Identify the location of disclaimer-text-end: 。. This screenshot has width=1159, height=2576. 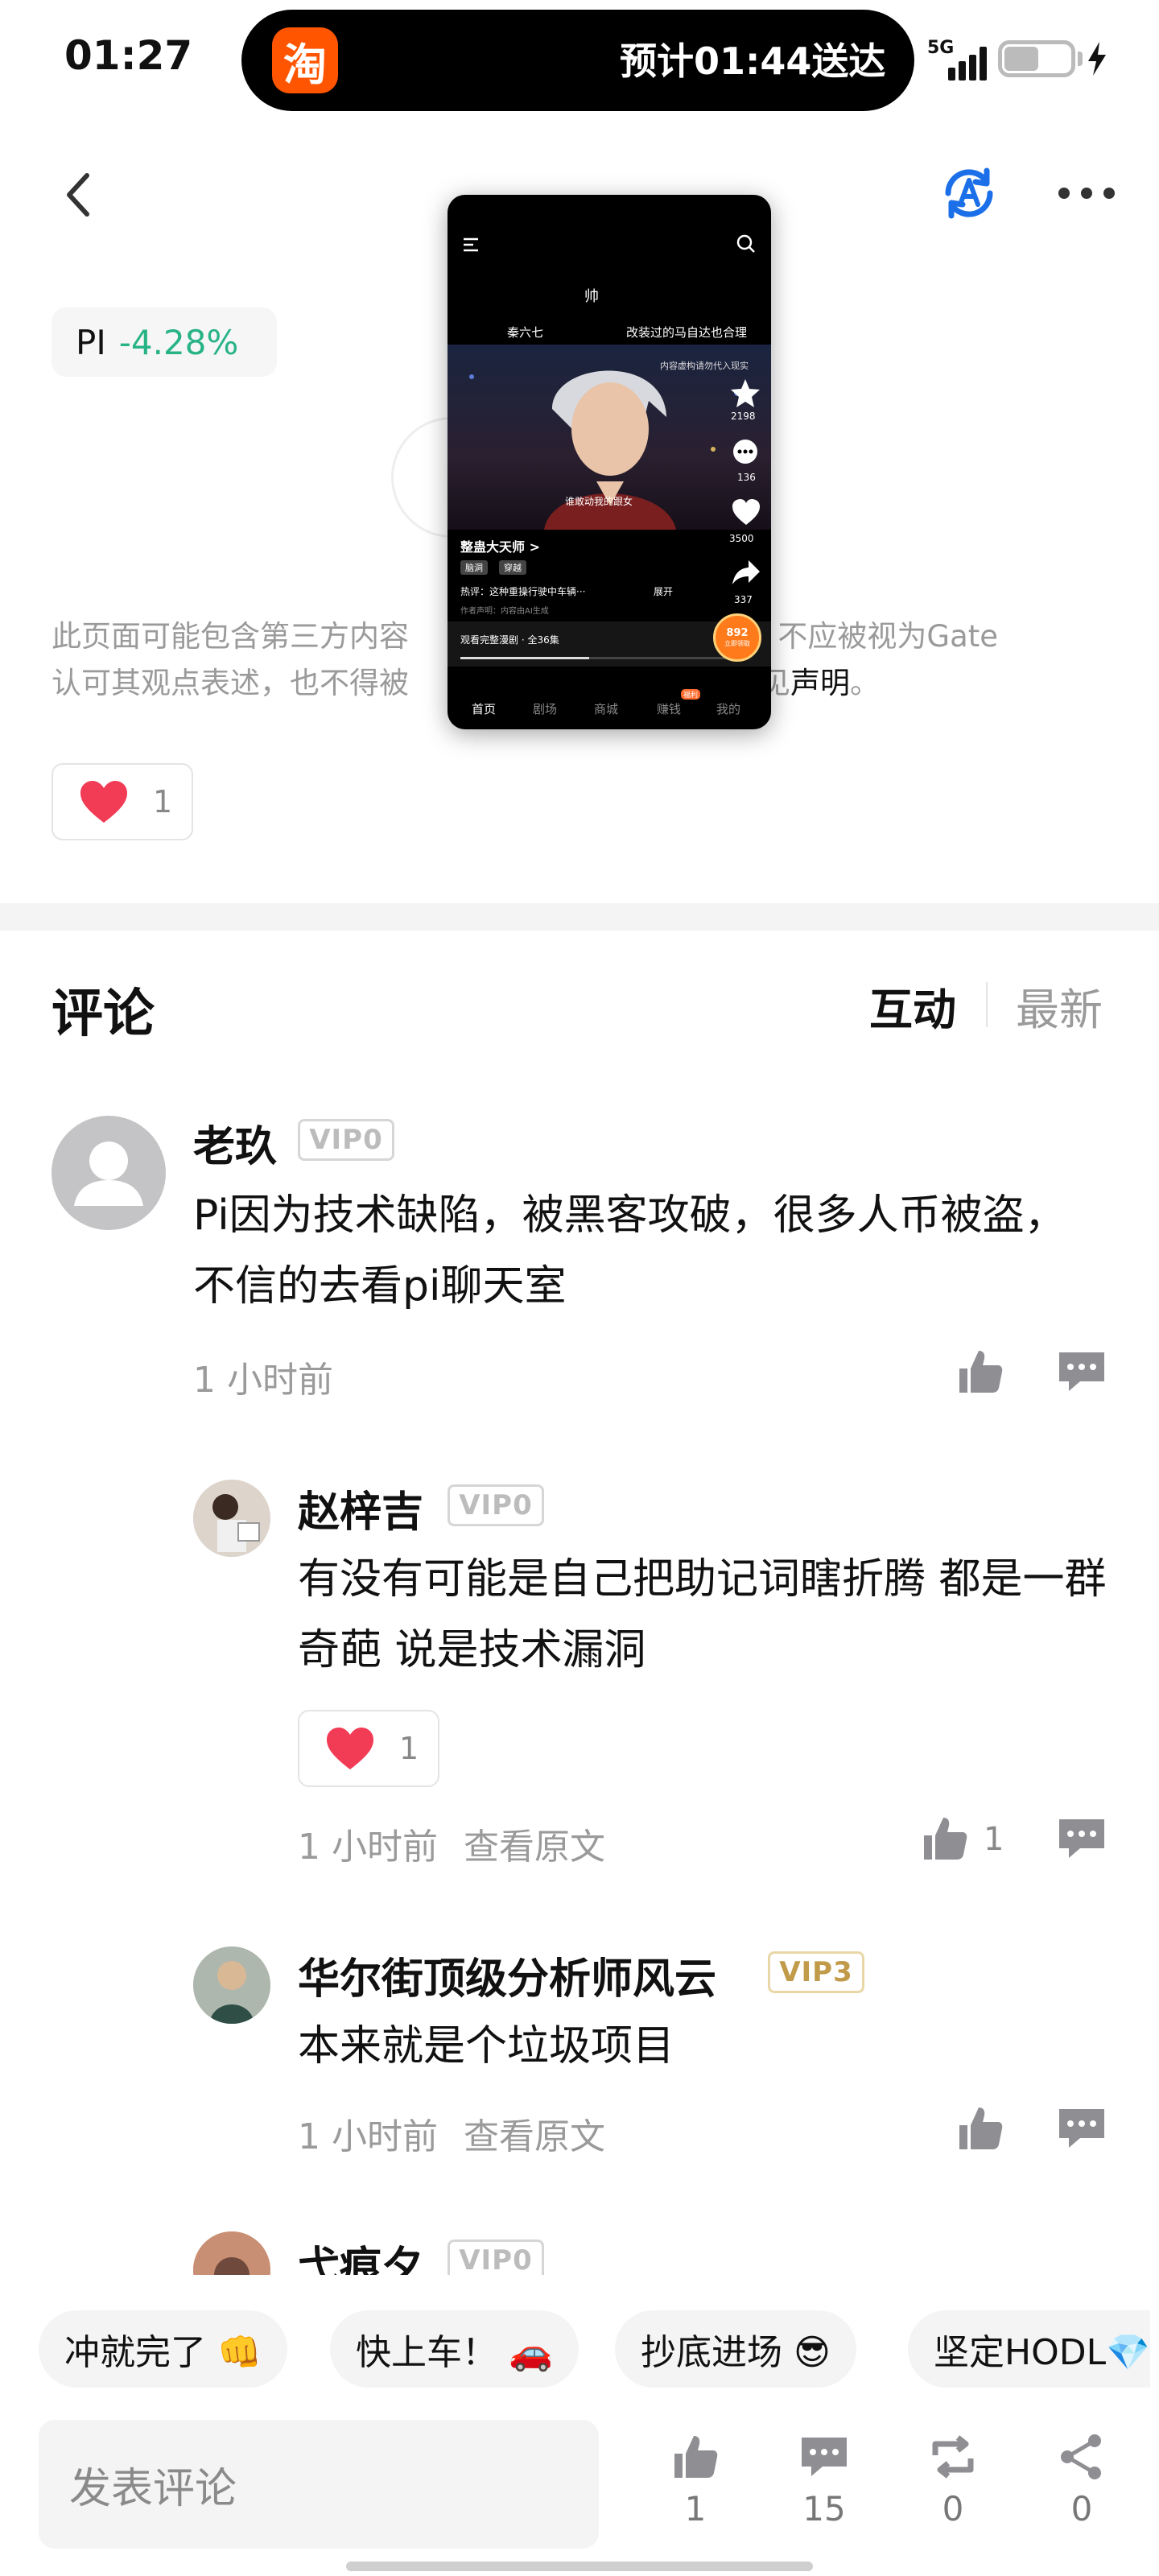
(865, 683).